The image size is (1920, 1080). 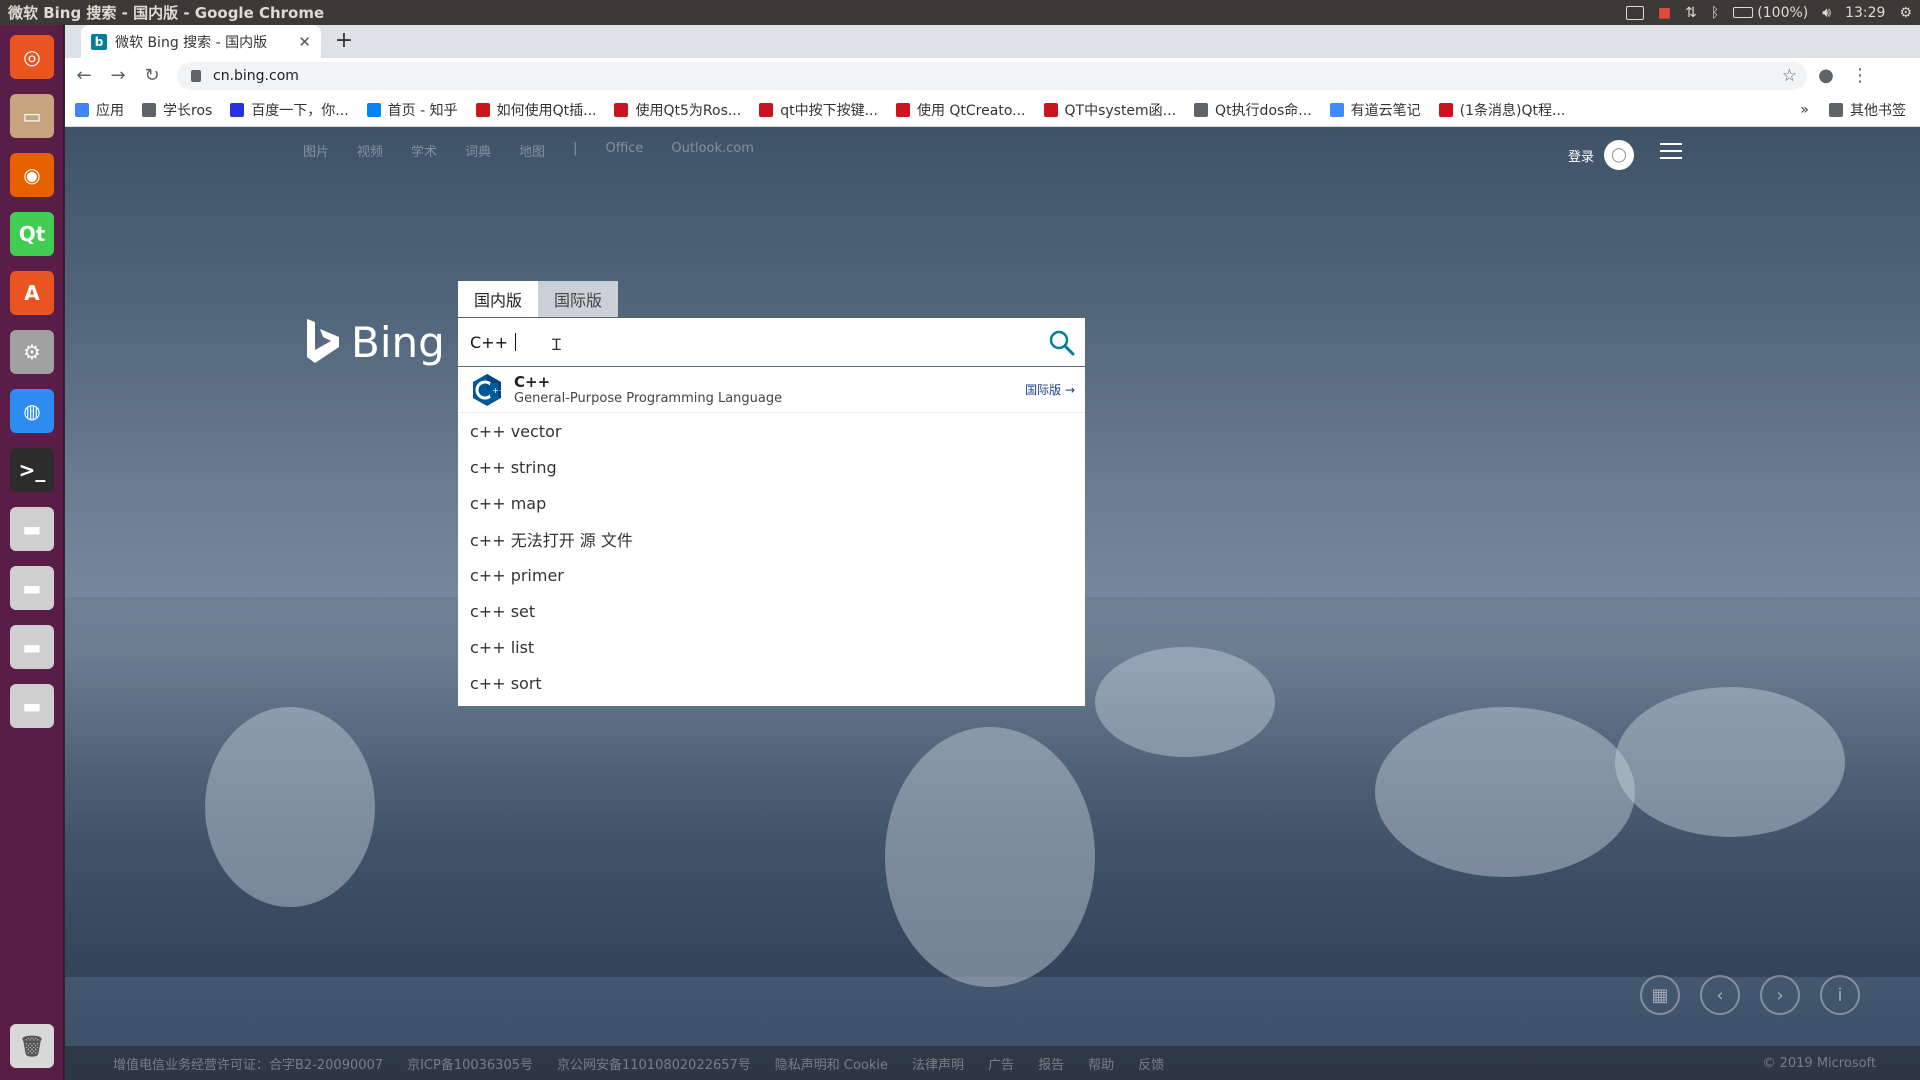 I want to click on top-nav-link: 词典, so click(x=478, y=150).